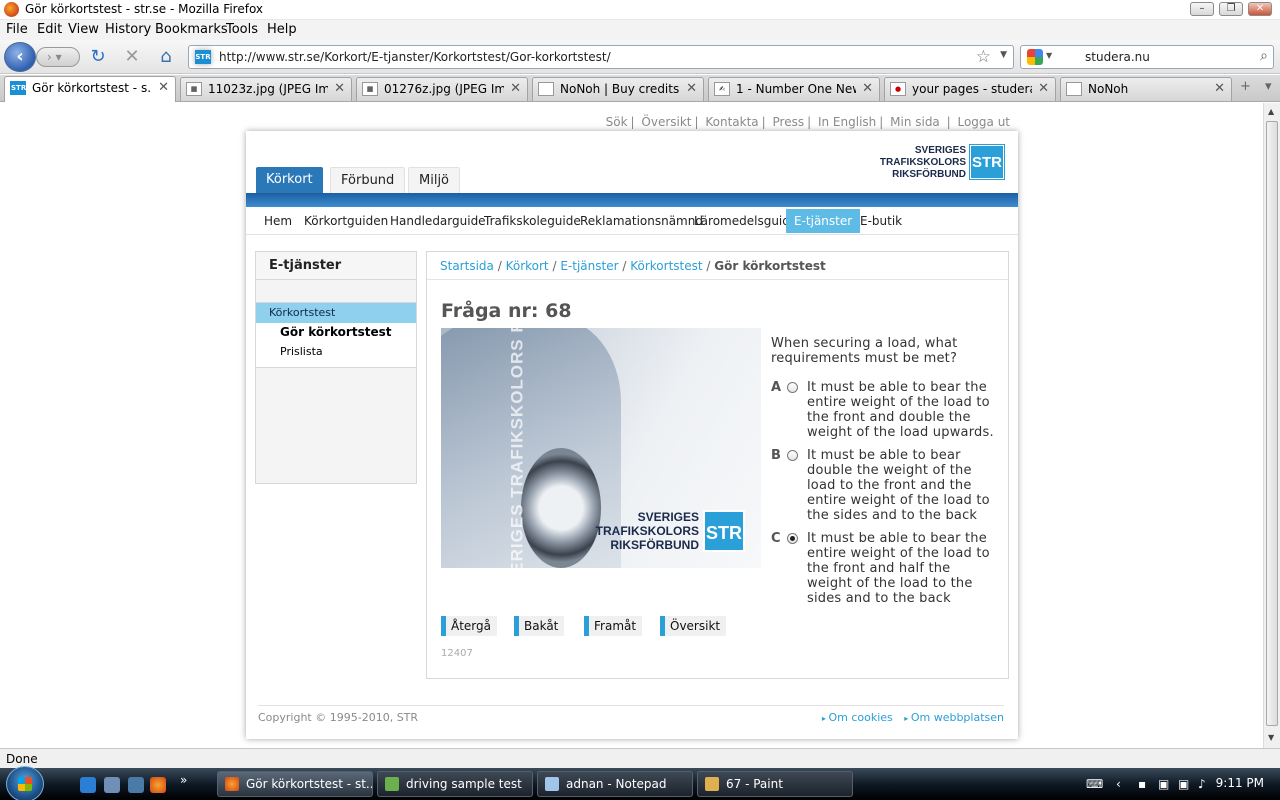  I want to click on minimize-button: –, so click(1202, 9).